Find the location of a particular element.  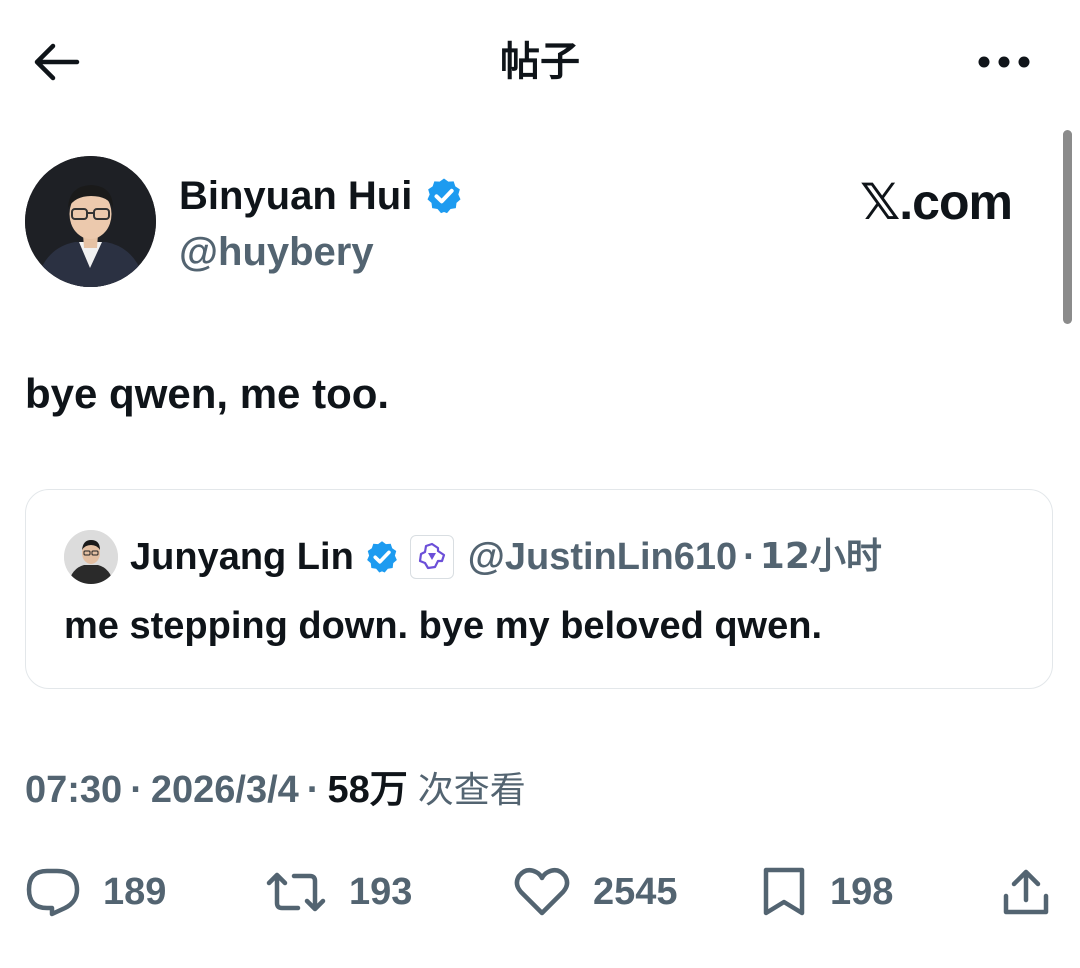

qwen-logo-icon is located at coordinates (431, 556).